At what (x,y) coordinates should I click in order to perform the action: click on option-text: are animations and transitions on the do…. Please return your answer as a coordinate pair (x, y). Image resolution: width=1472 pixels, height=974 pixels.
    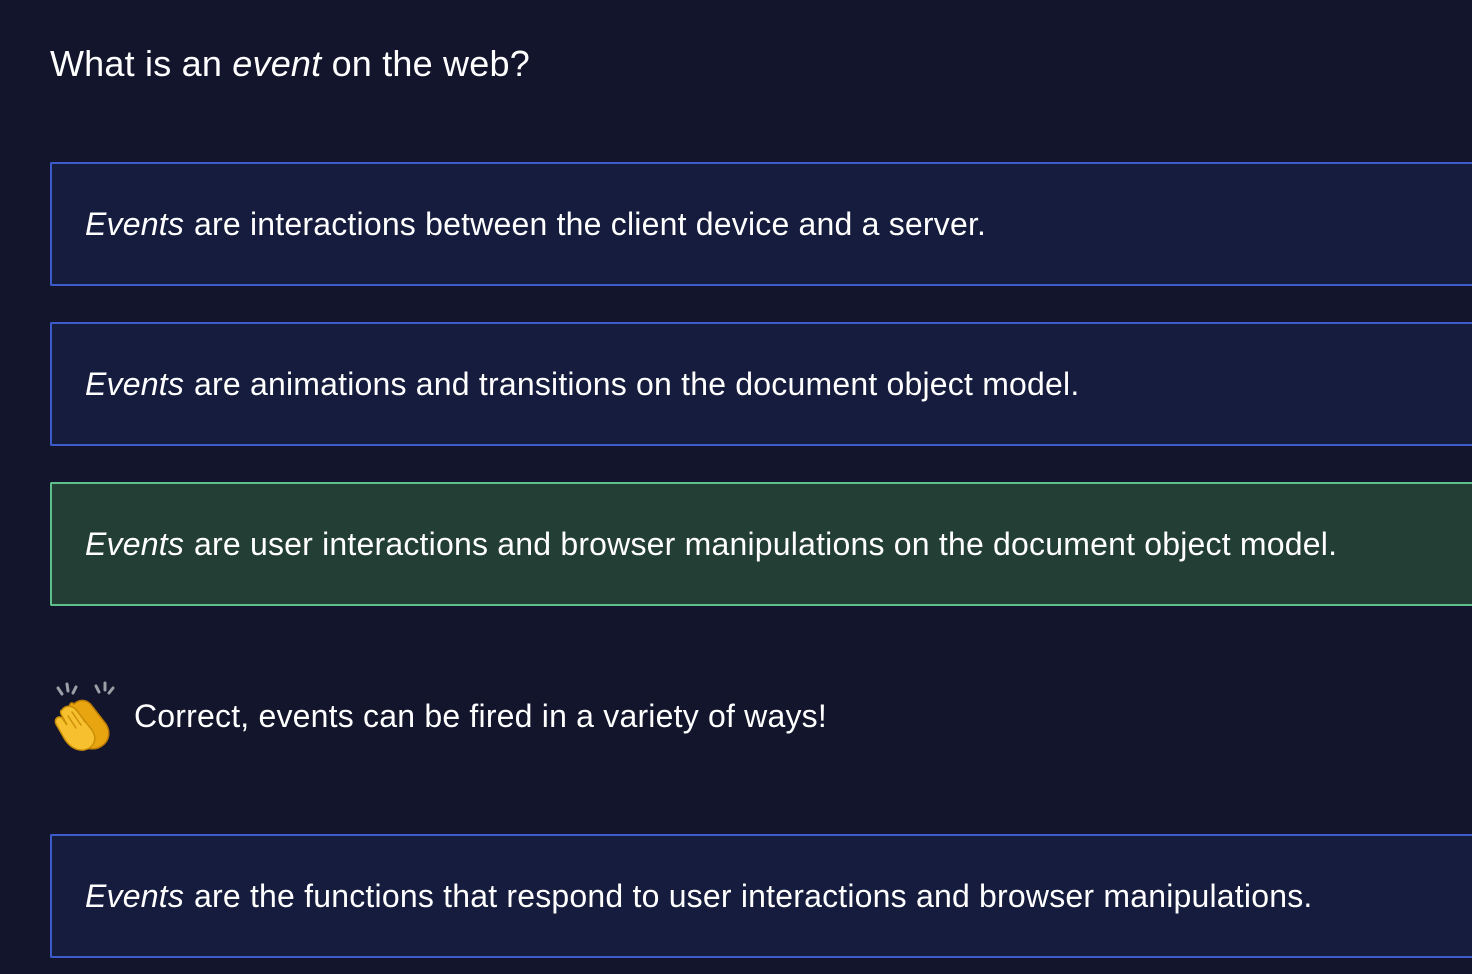
    Looking at the image, I should click on (637, 383).